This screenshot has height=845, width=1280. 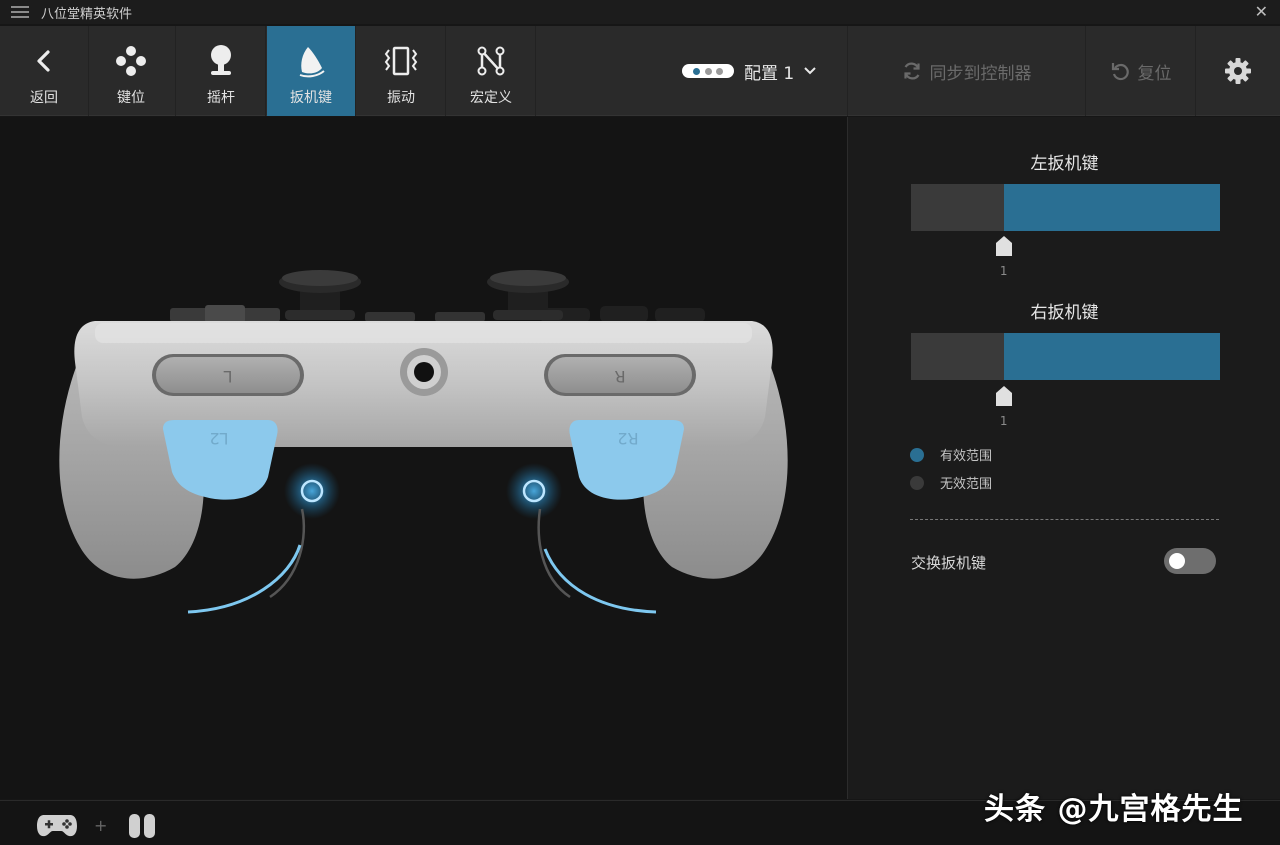 I want to click on legend-ineffective-label: 无效范围, so click(x=966, y=484).